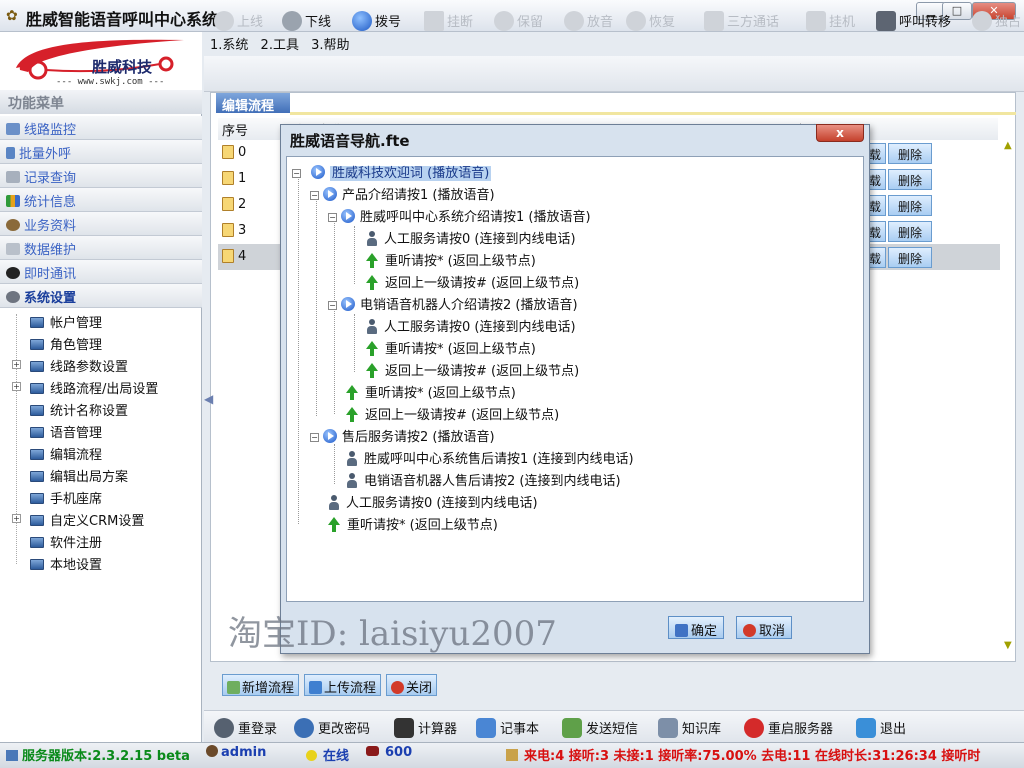 This screenshot has width=1024, height=768. Describe the element at coordinates (392, 173) in the screenshot. I see `tree-node-root: − 胜威科技欢迎词 (播放语音)` at that location.